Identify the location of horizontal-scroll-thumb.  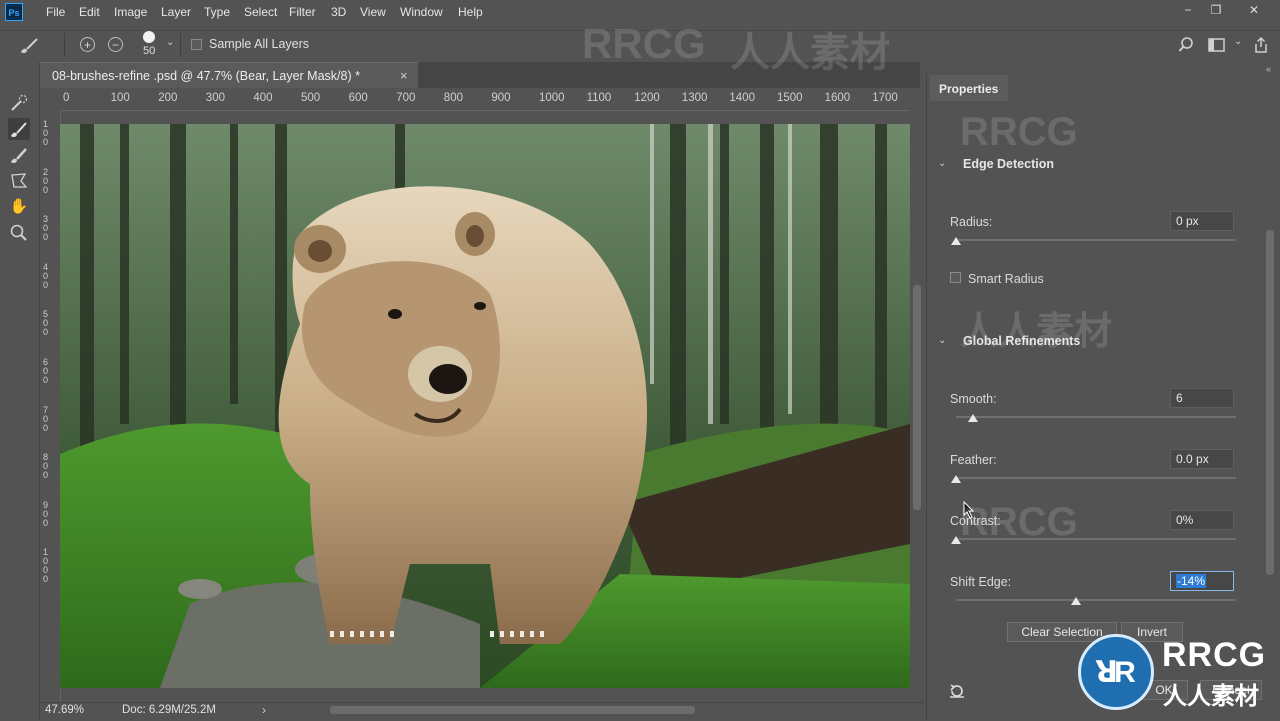
(512, 710).